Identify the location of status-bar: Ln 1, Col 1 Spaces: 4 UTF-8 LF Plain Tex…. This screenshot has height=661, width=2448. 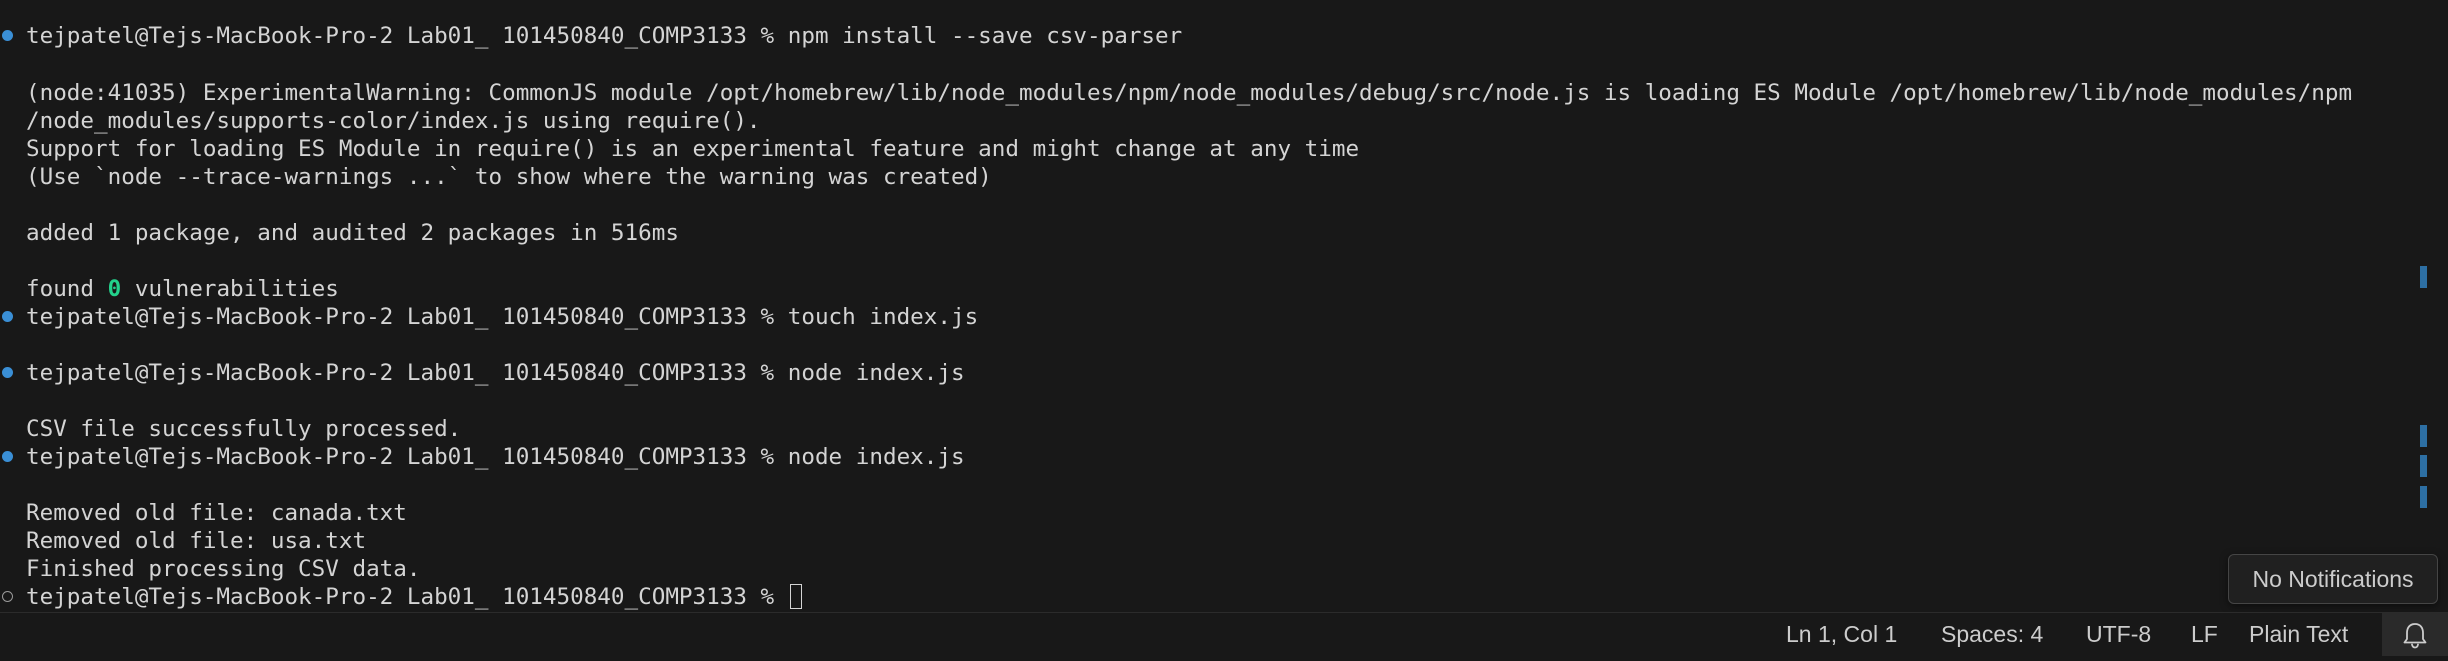
(1224, 634).